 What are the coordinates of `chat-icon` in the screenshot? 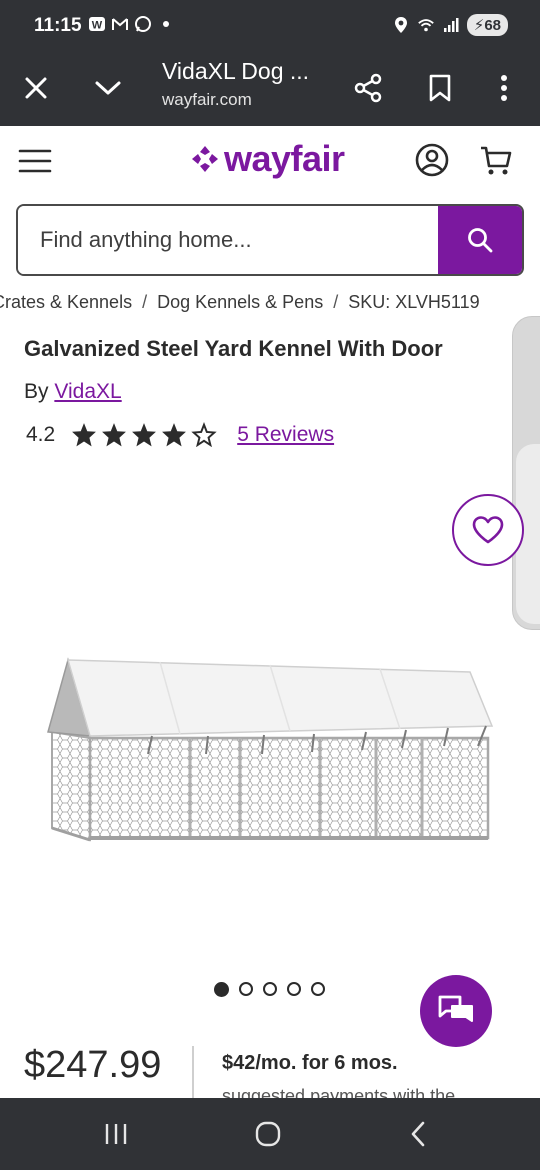 It's located at (455, 1008).